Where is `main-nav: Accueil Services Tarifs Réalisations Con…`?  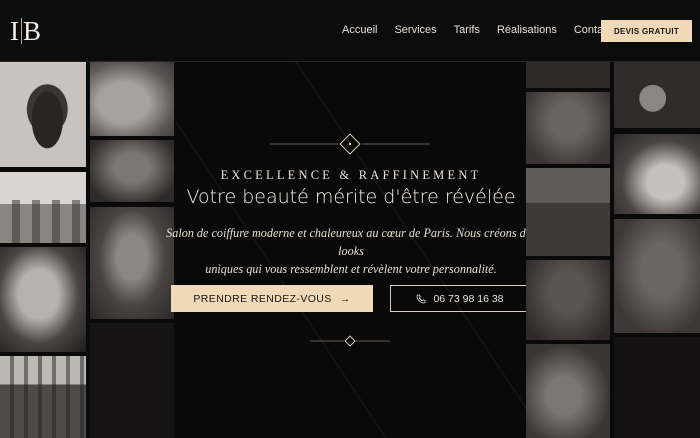 main-nav: Accueil Services Tarifs Réalisations Con… is located at coordinates (485, 30).